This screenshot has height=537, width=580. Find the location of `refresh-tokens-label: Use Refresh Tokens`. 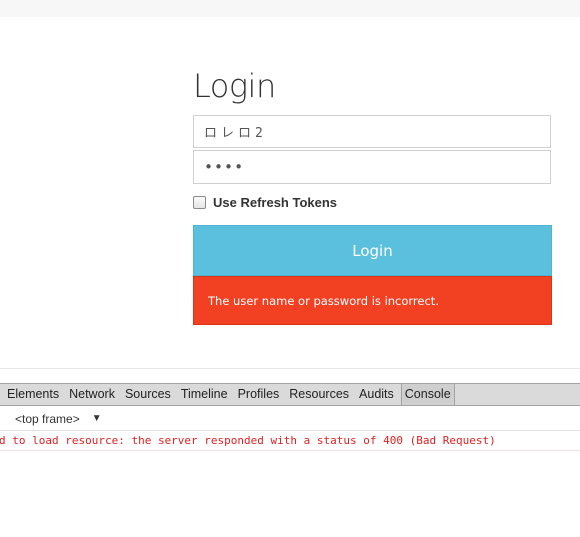

refresh-tokens-label: Use Refresh Tokens is located at coordinates (275, 202).